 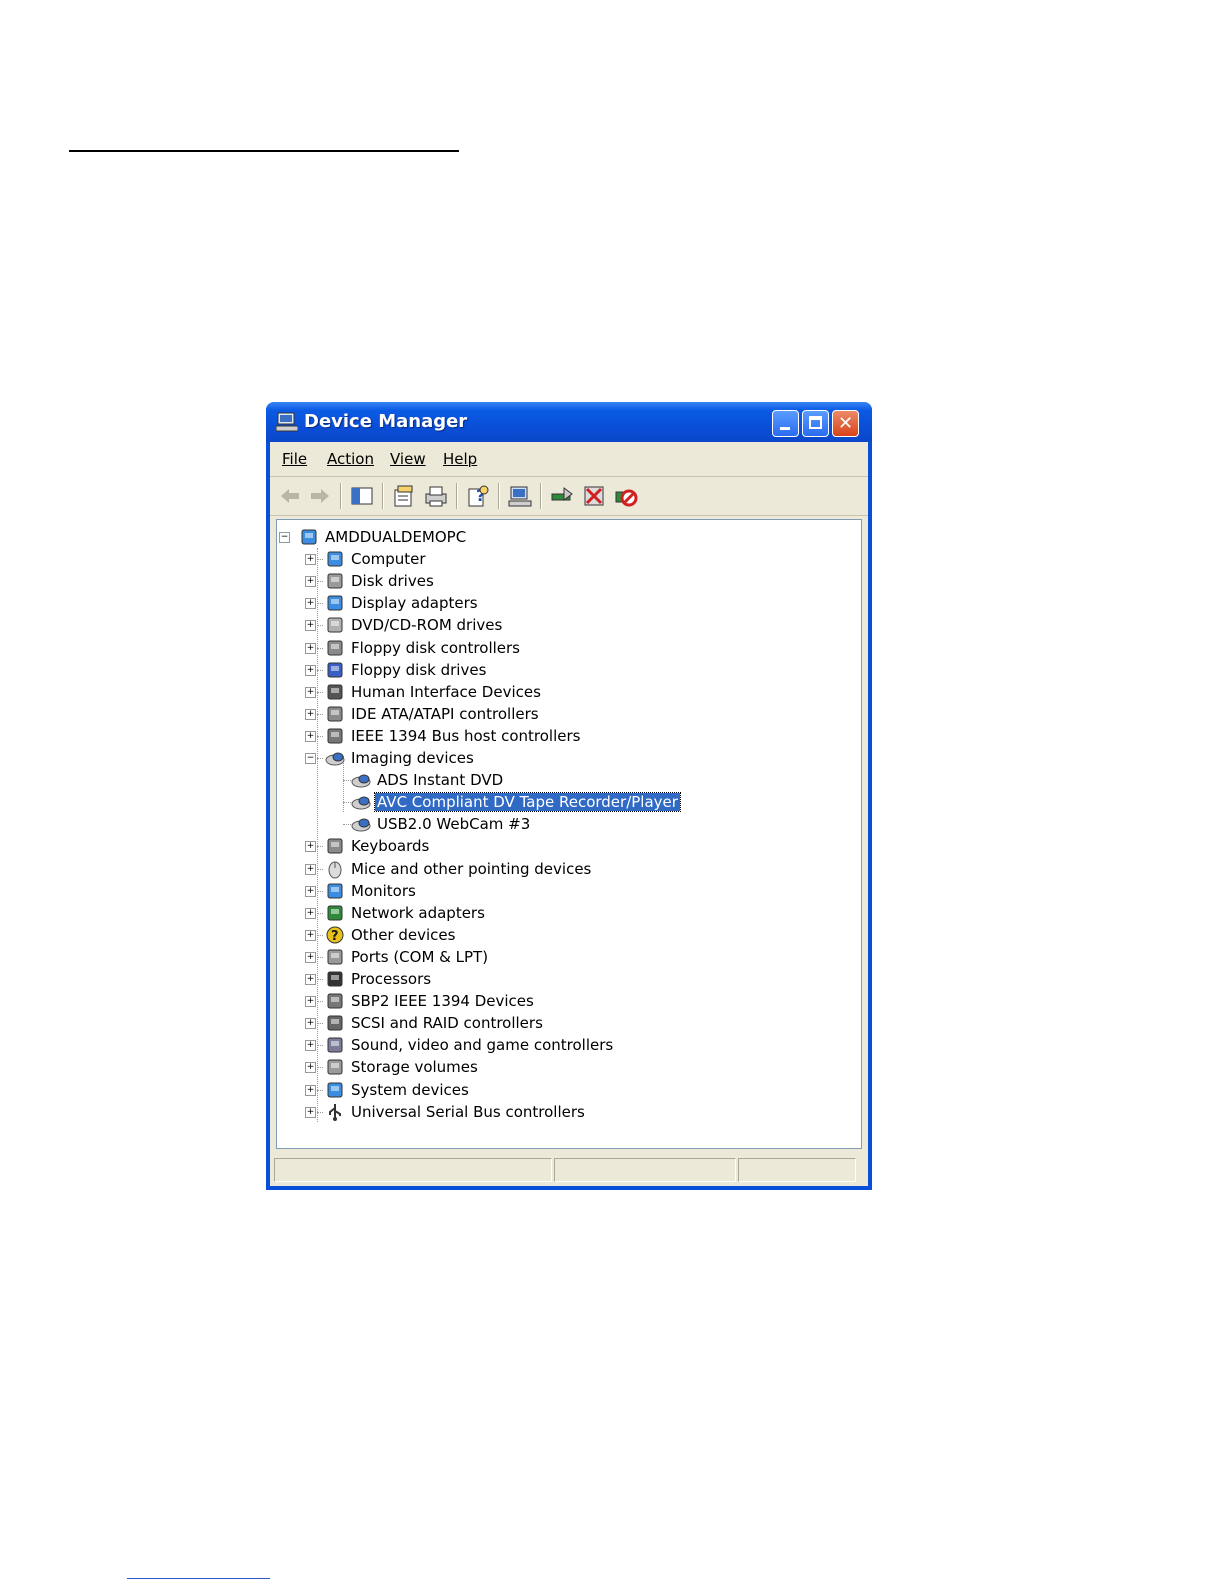 What do you see at coordinates (386, 421) in the screenshot?
I see `window-title: Device Manager` at bounding box center [386, 421].